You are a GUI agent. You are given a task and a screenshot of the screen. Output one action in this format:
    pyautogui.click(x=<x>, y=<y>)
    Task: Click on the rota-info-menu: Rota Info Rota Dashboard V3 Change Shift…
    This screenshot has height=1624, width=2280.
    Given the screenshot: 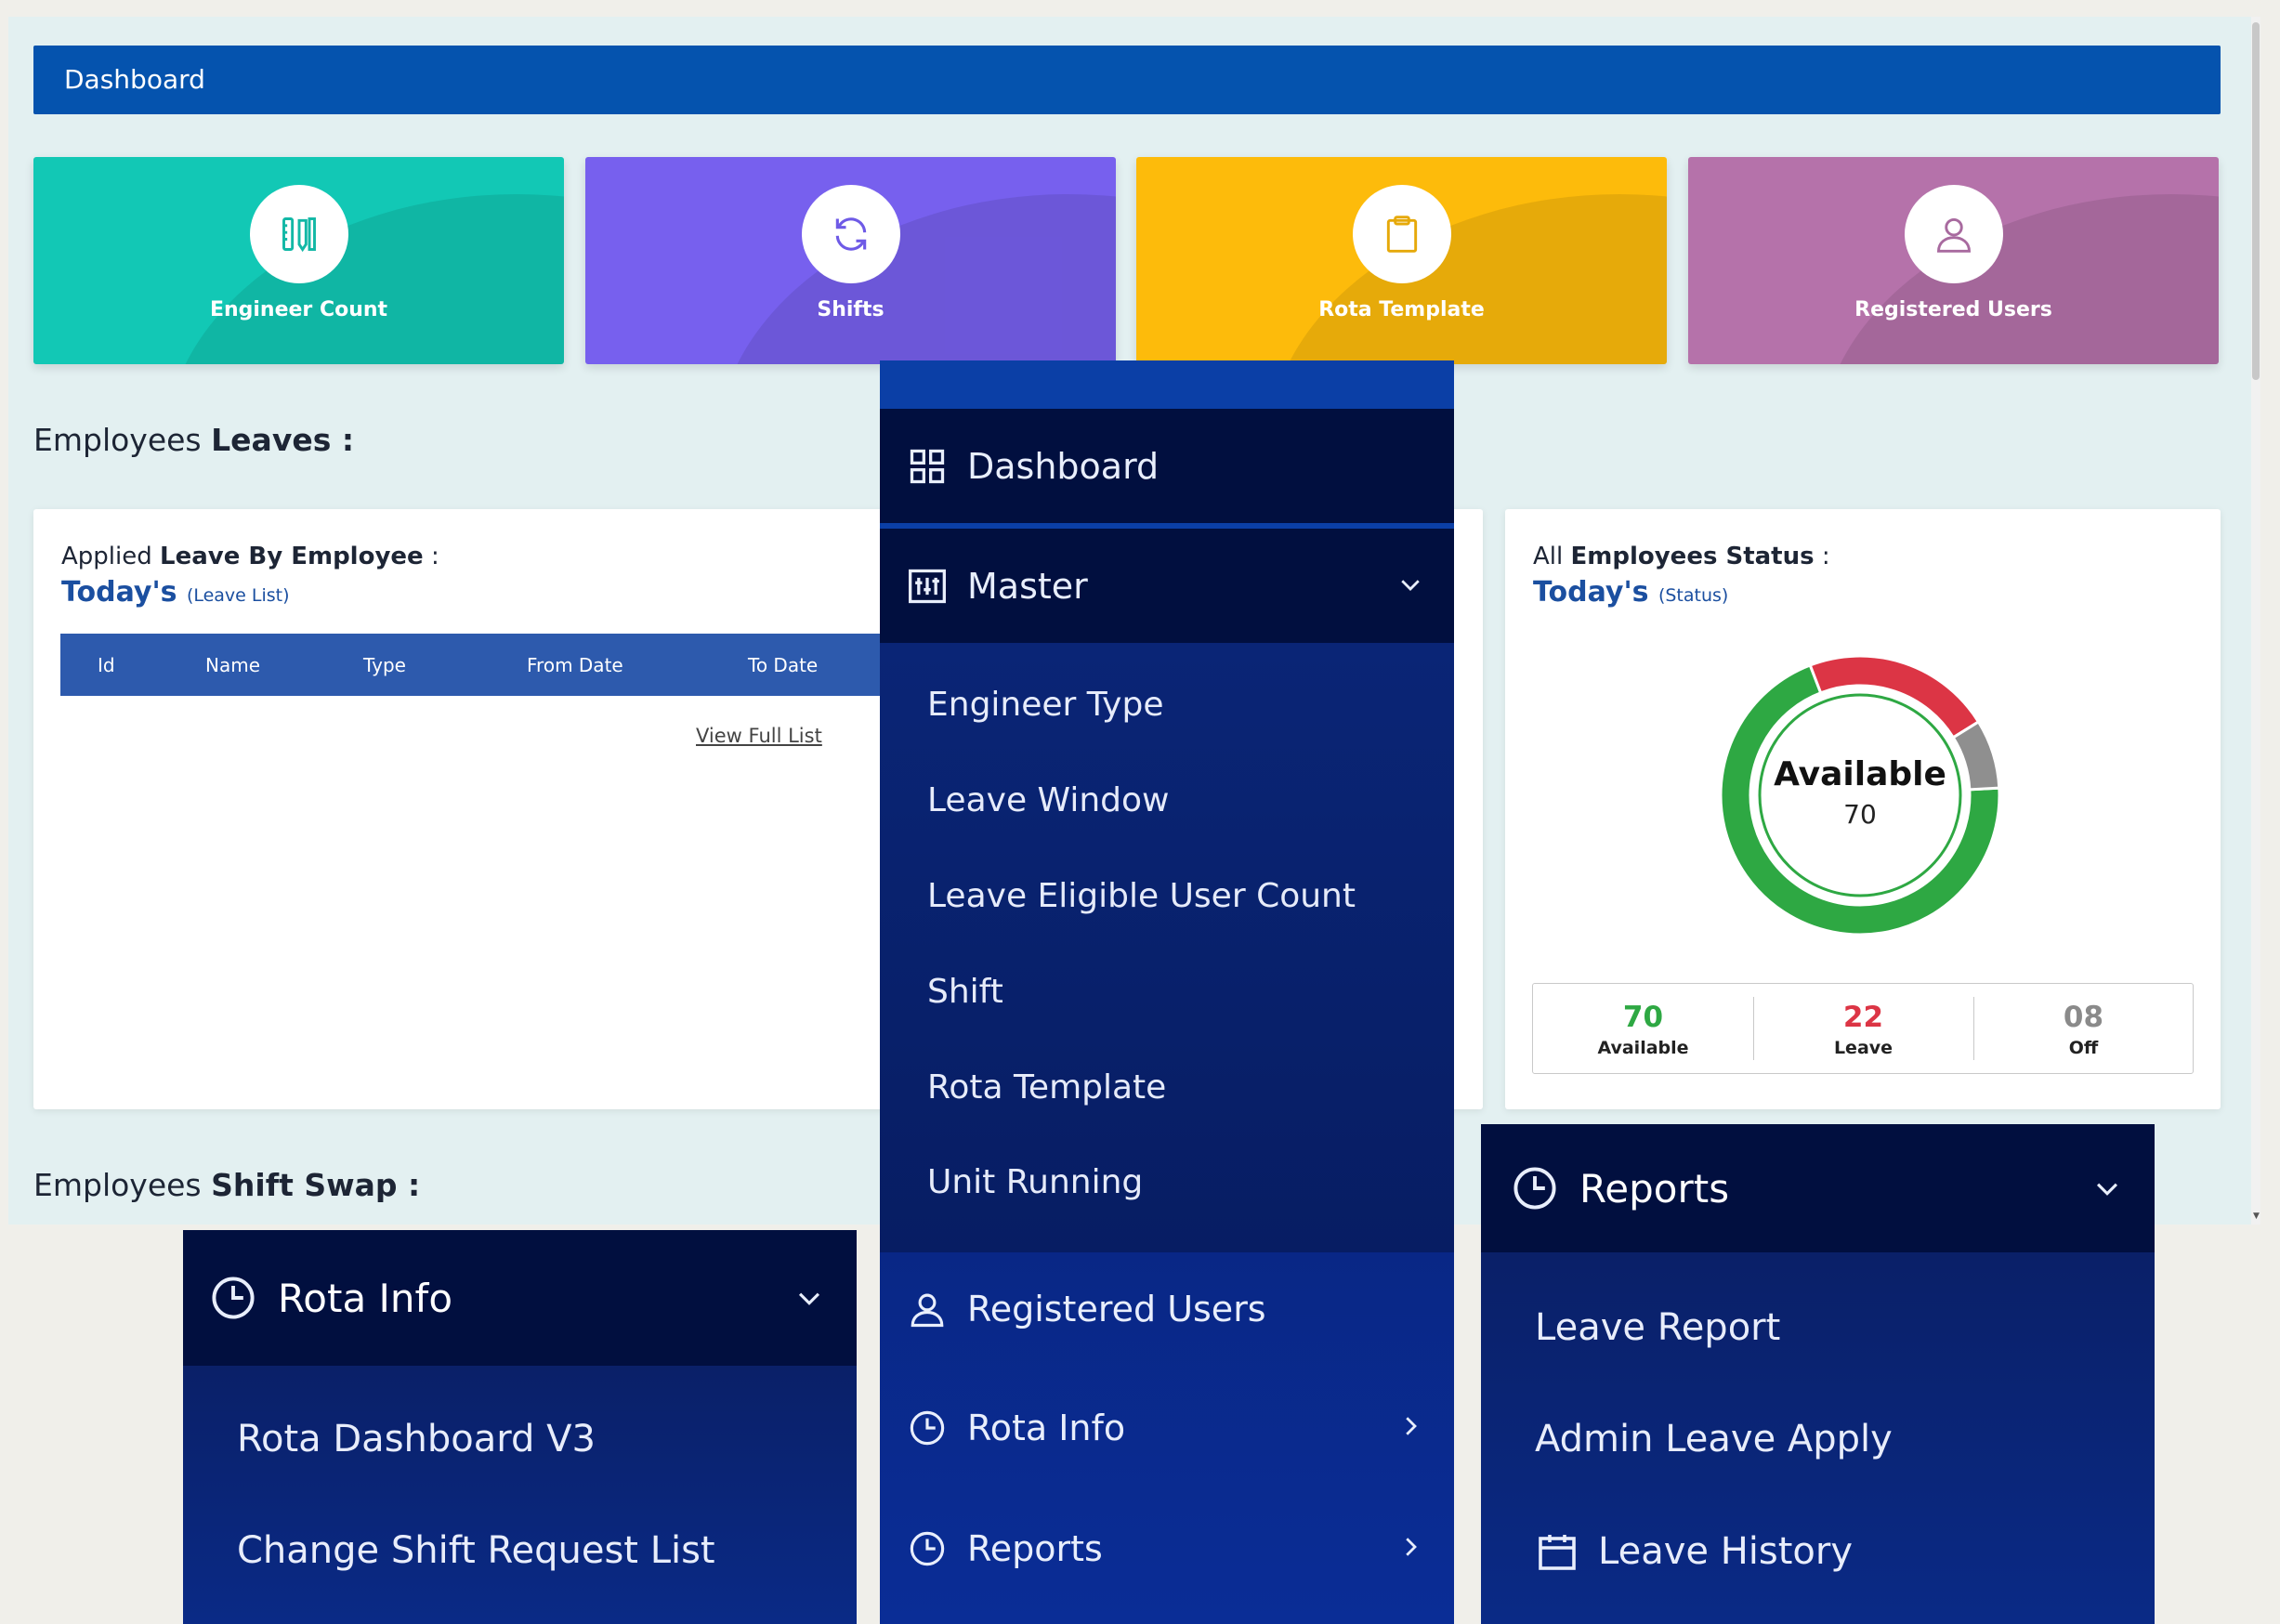 What is the action you would take?
    pyautogui.click(x=520, y=1427)
    